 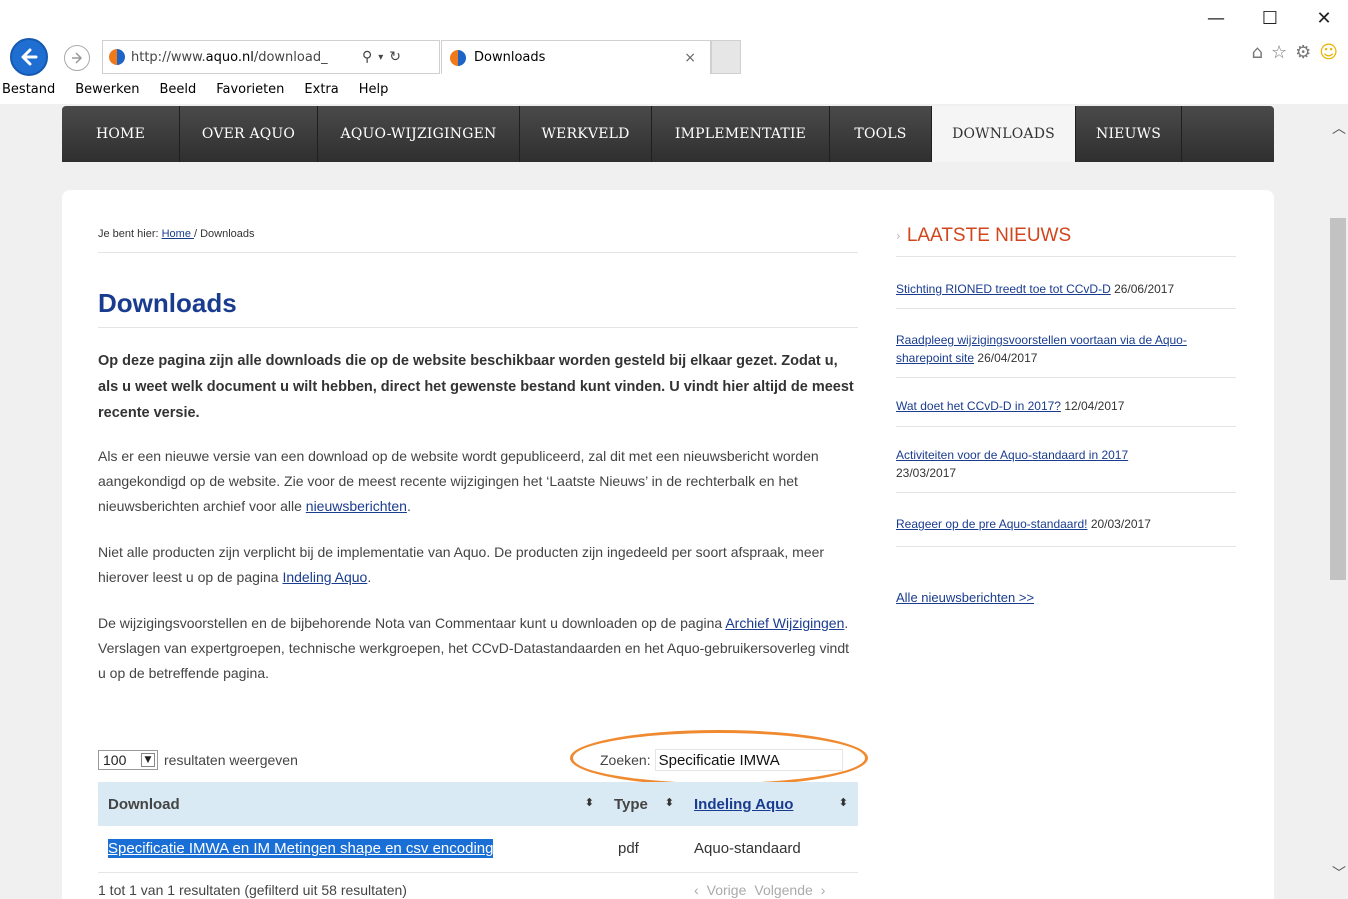 I want to click on chevron-up-icon: ︿, so click(x=1339, y=128).